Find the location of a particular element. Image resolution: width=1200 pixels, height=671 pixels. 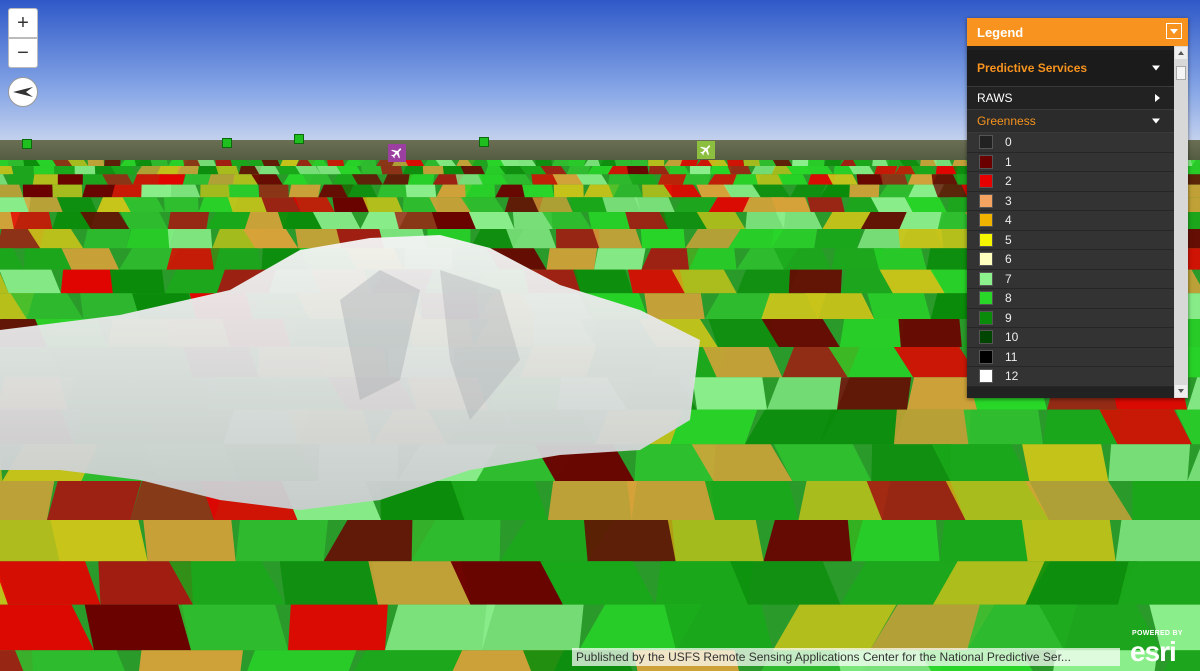

caret-right-icon is located at coordinates (1157, 98).